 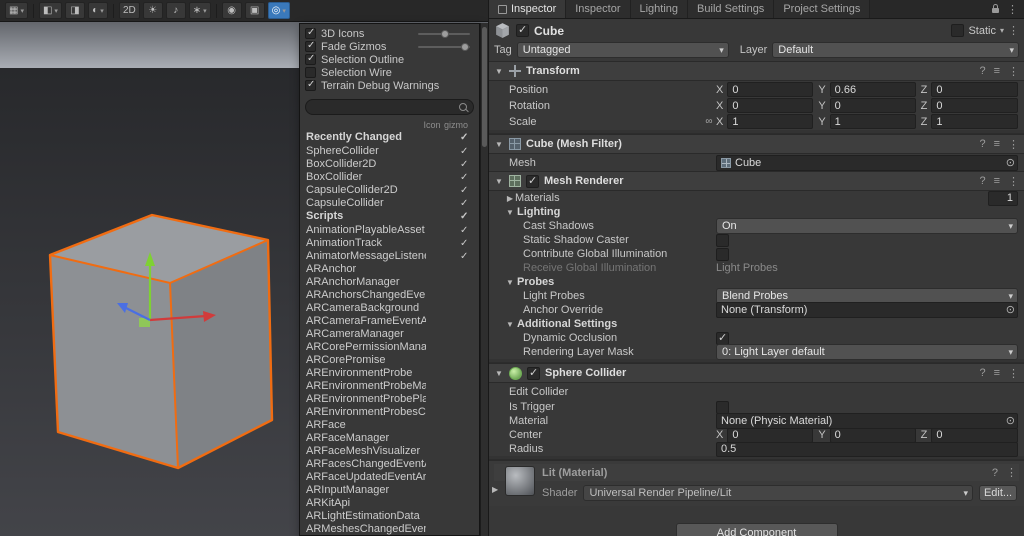 I want to click on scale-x-field: 1, so click(x=770, y=121).